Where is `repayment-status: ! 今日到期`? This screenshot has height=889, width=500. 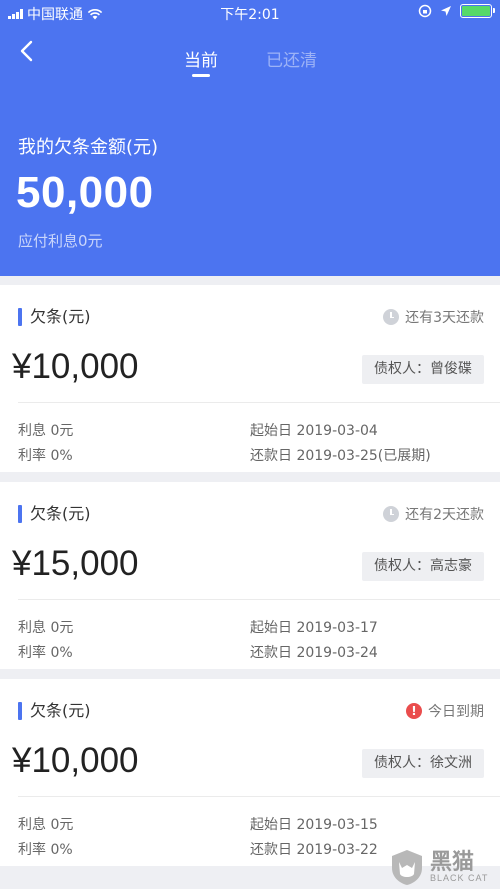 repayment-status: ! 今日到期 is located at coordinates (445, 711).